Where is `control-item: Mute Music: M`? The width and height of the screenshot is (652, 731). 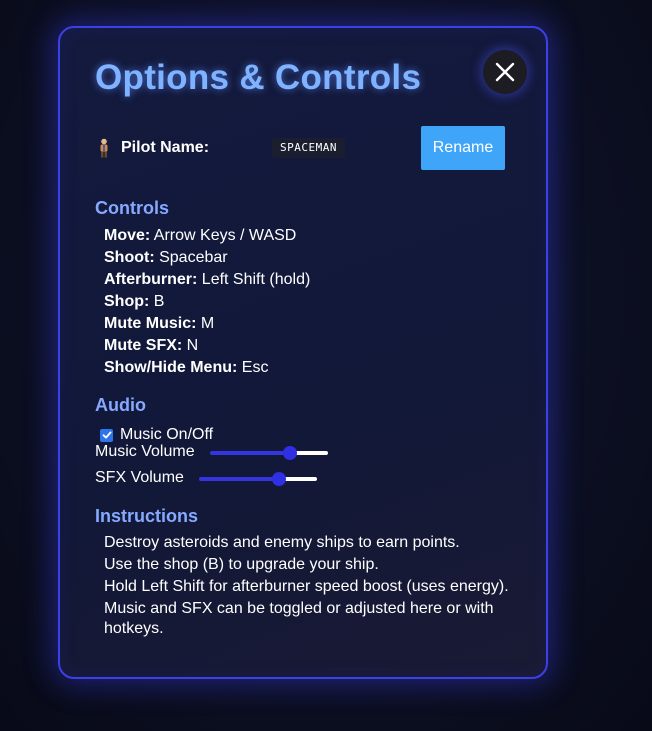
control-item: Mute Music: M is located at coordinates (207, 324).